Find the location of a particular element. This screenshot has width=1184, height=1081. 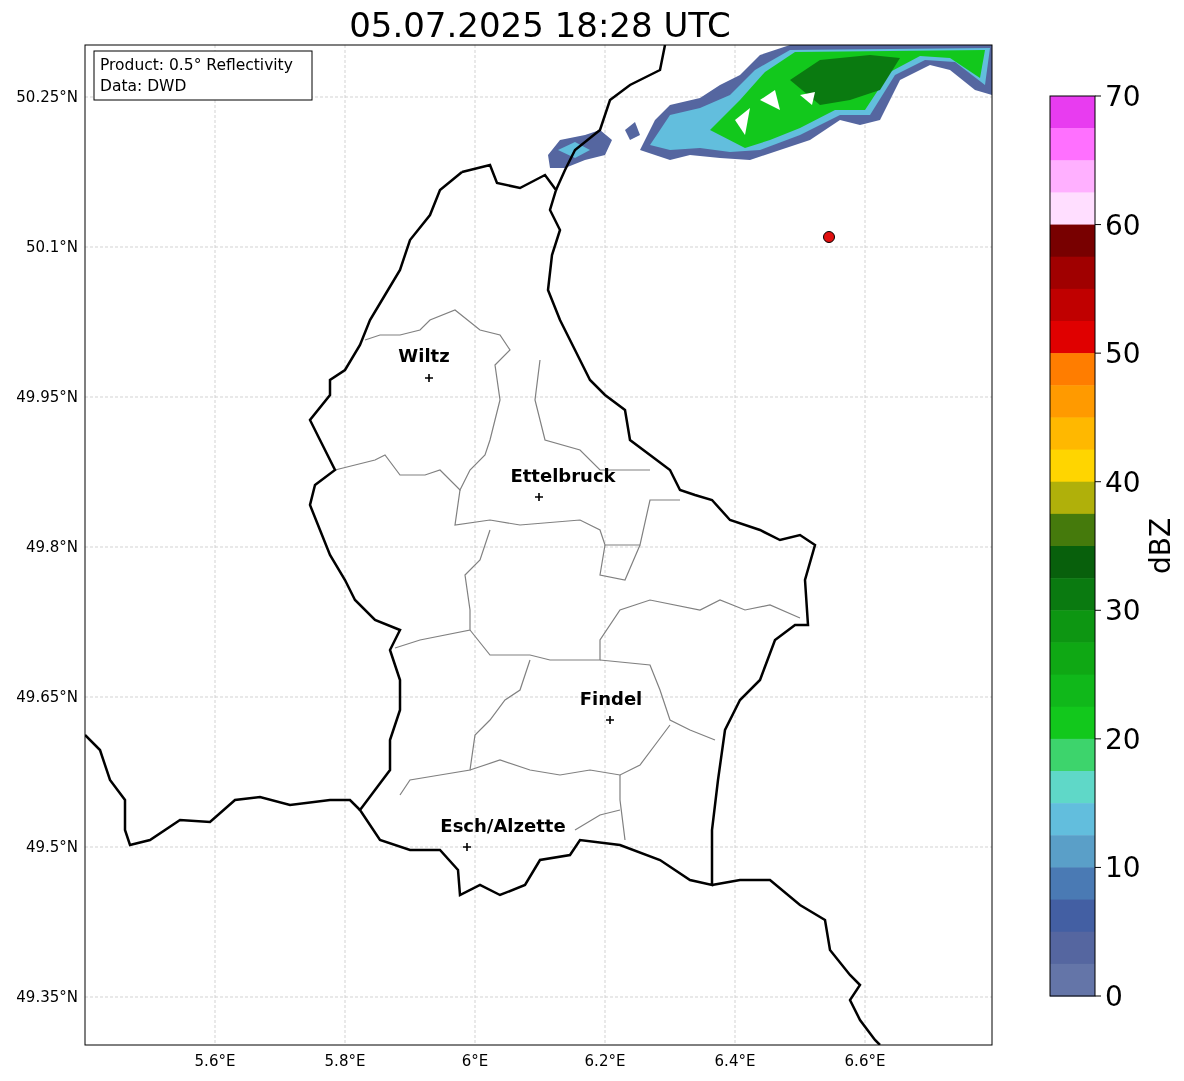

colorbar-tick-label: 40 is located at coordinates (1123, 482).